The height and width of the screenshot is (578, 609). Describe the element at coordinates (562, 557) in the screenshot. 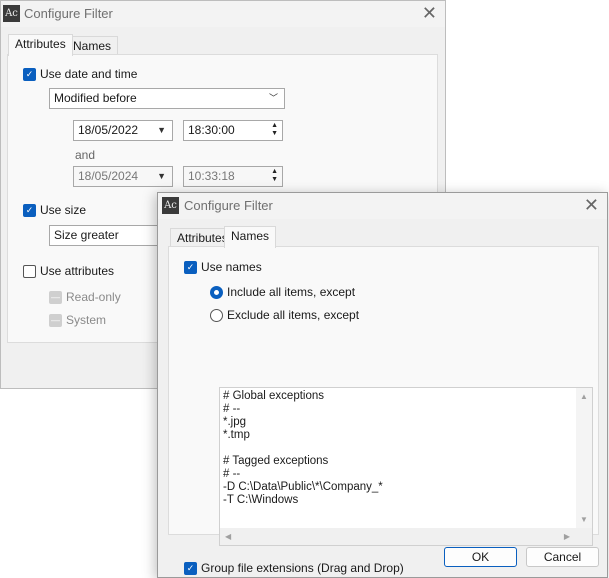

I see `cancel-button: Cancel` at that location.